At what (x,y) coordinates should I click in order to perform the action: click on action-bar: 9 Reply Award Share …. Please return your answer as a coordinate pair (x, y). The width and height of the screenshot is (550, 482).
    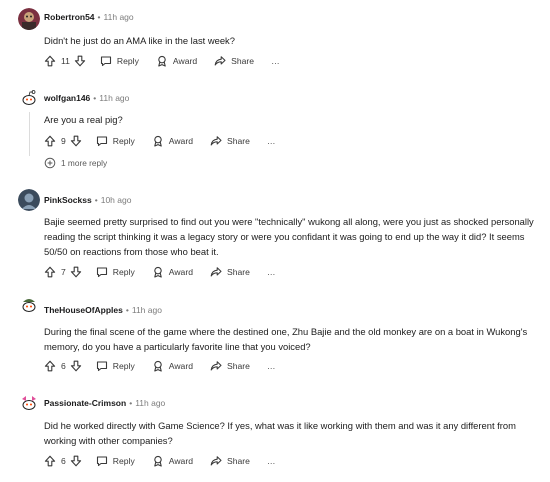
    Looking at the image, I should click on (168, 141).